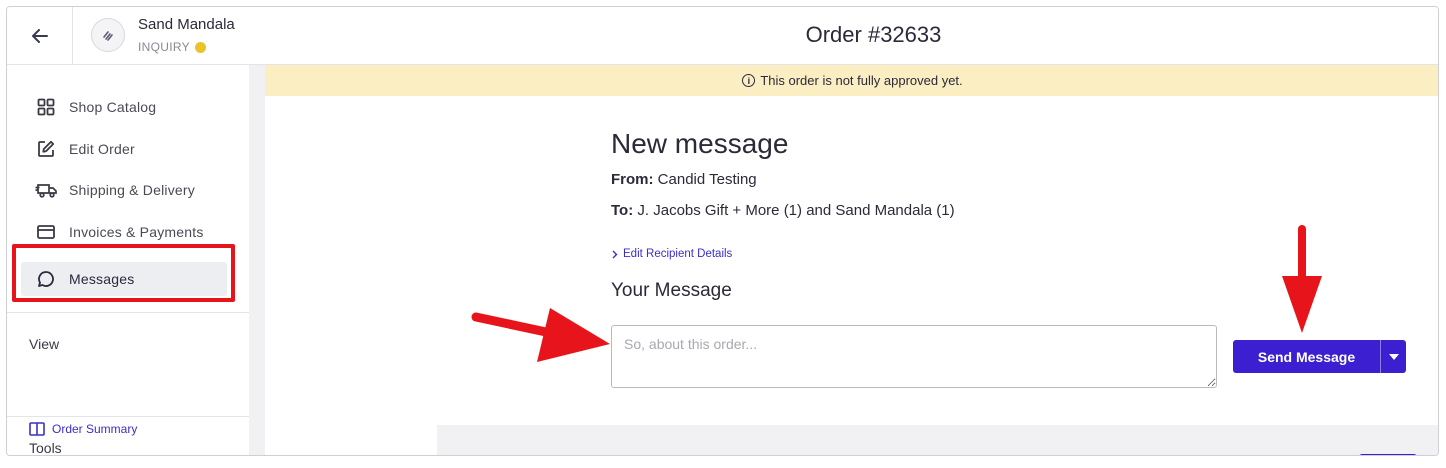 This screenshot has width=1446, height=468. Describe the element at coordinates (46, 232) in the screenshot. I see `card-icon` at that location.